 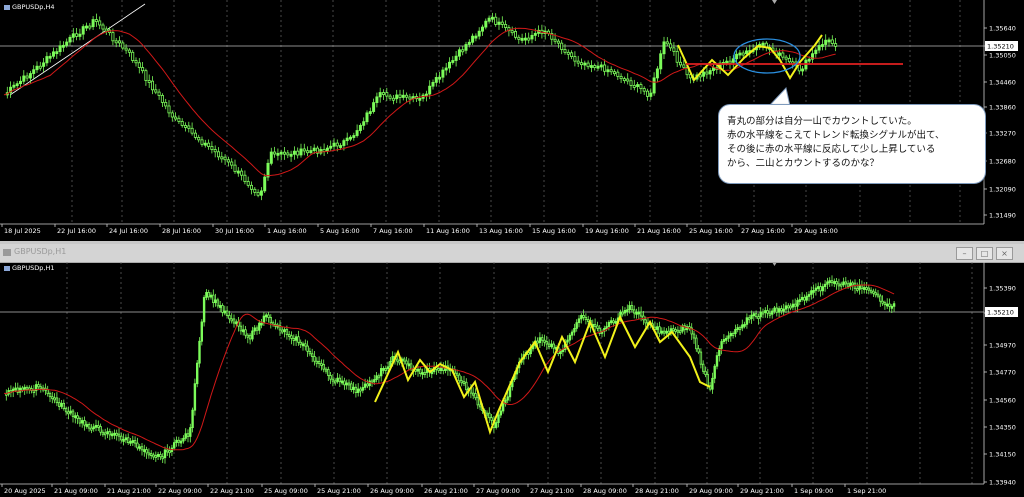 I want to click on h1-window-title: GBPUSDp,H1, so click(x=40, y=251).